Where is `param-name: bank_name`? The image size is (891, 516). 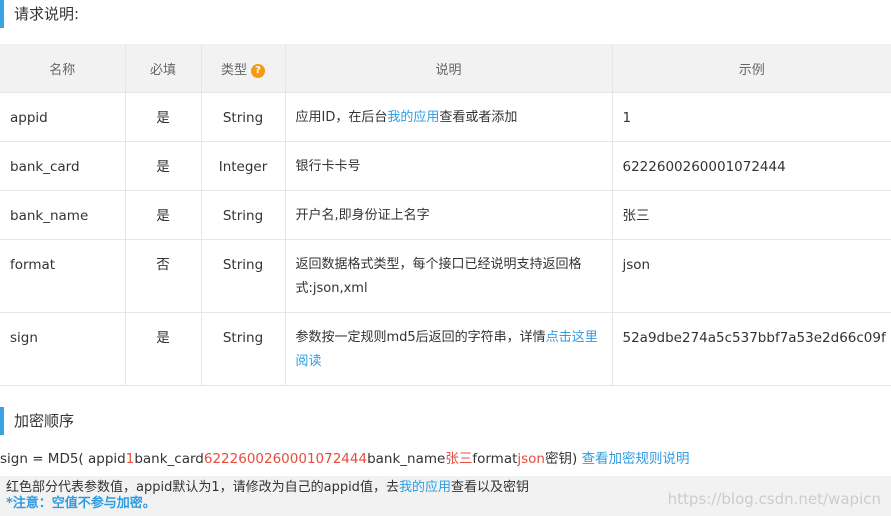
param-name: bank_name is located at coordinates (63, 215).